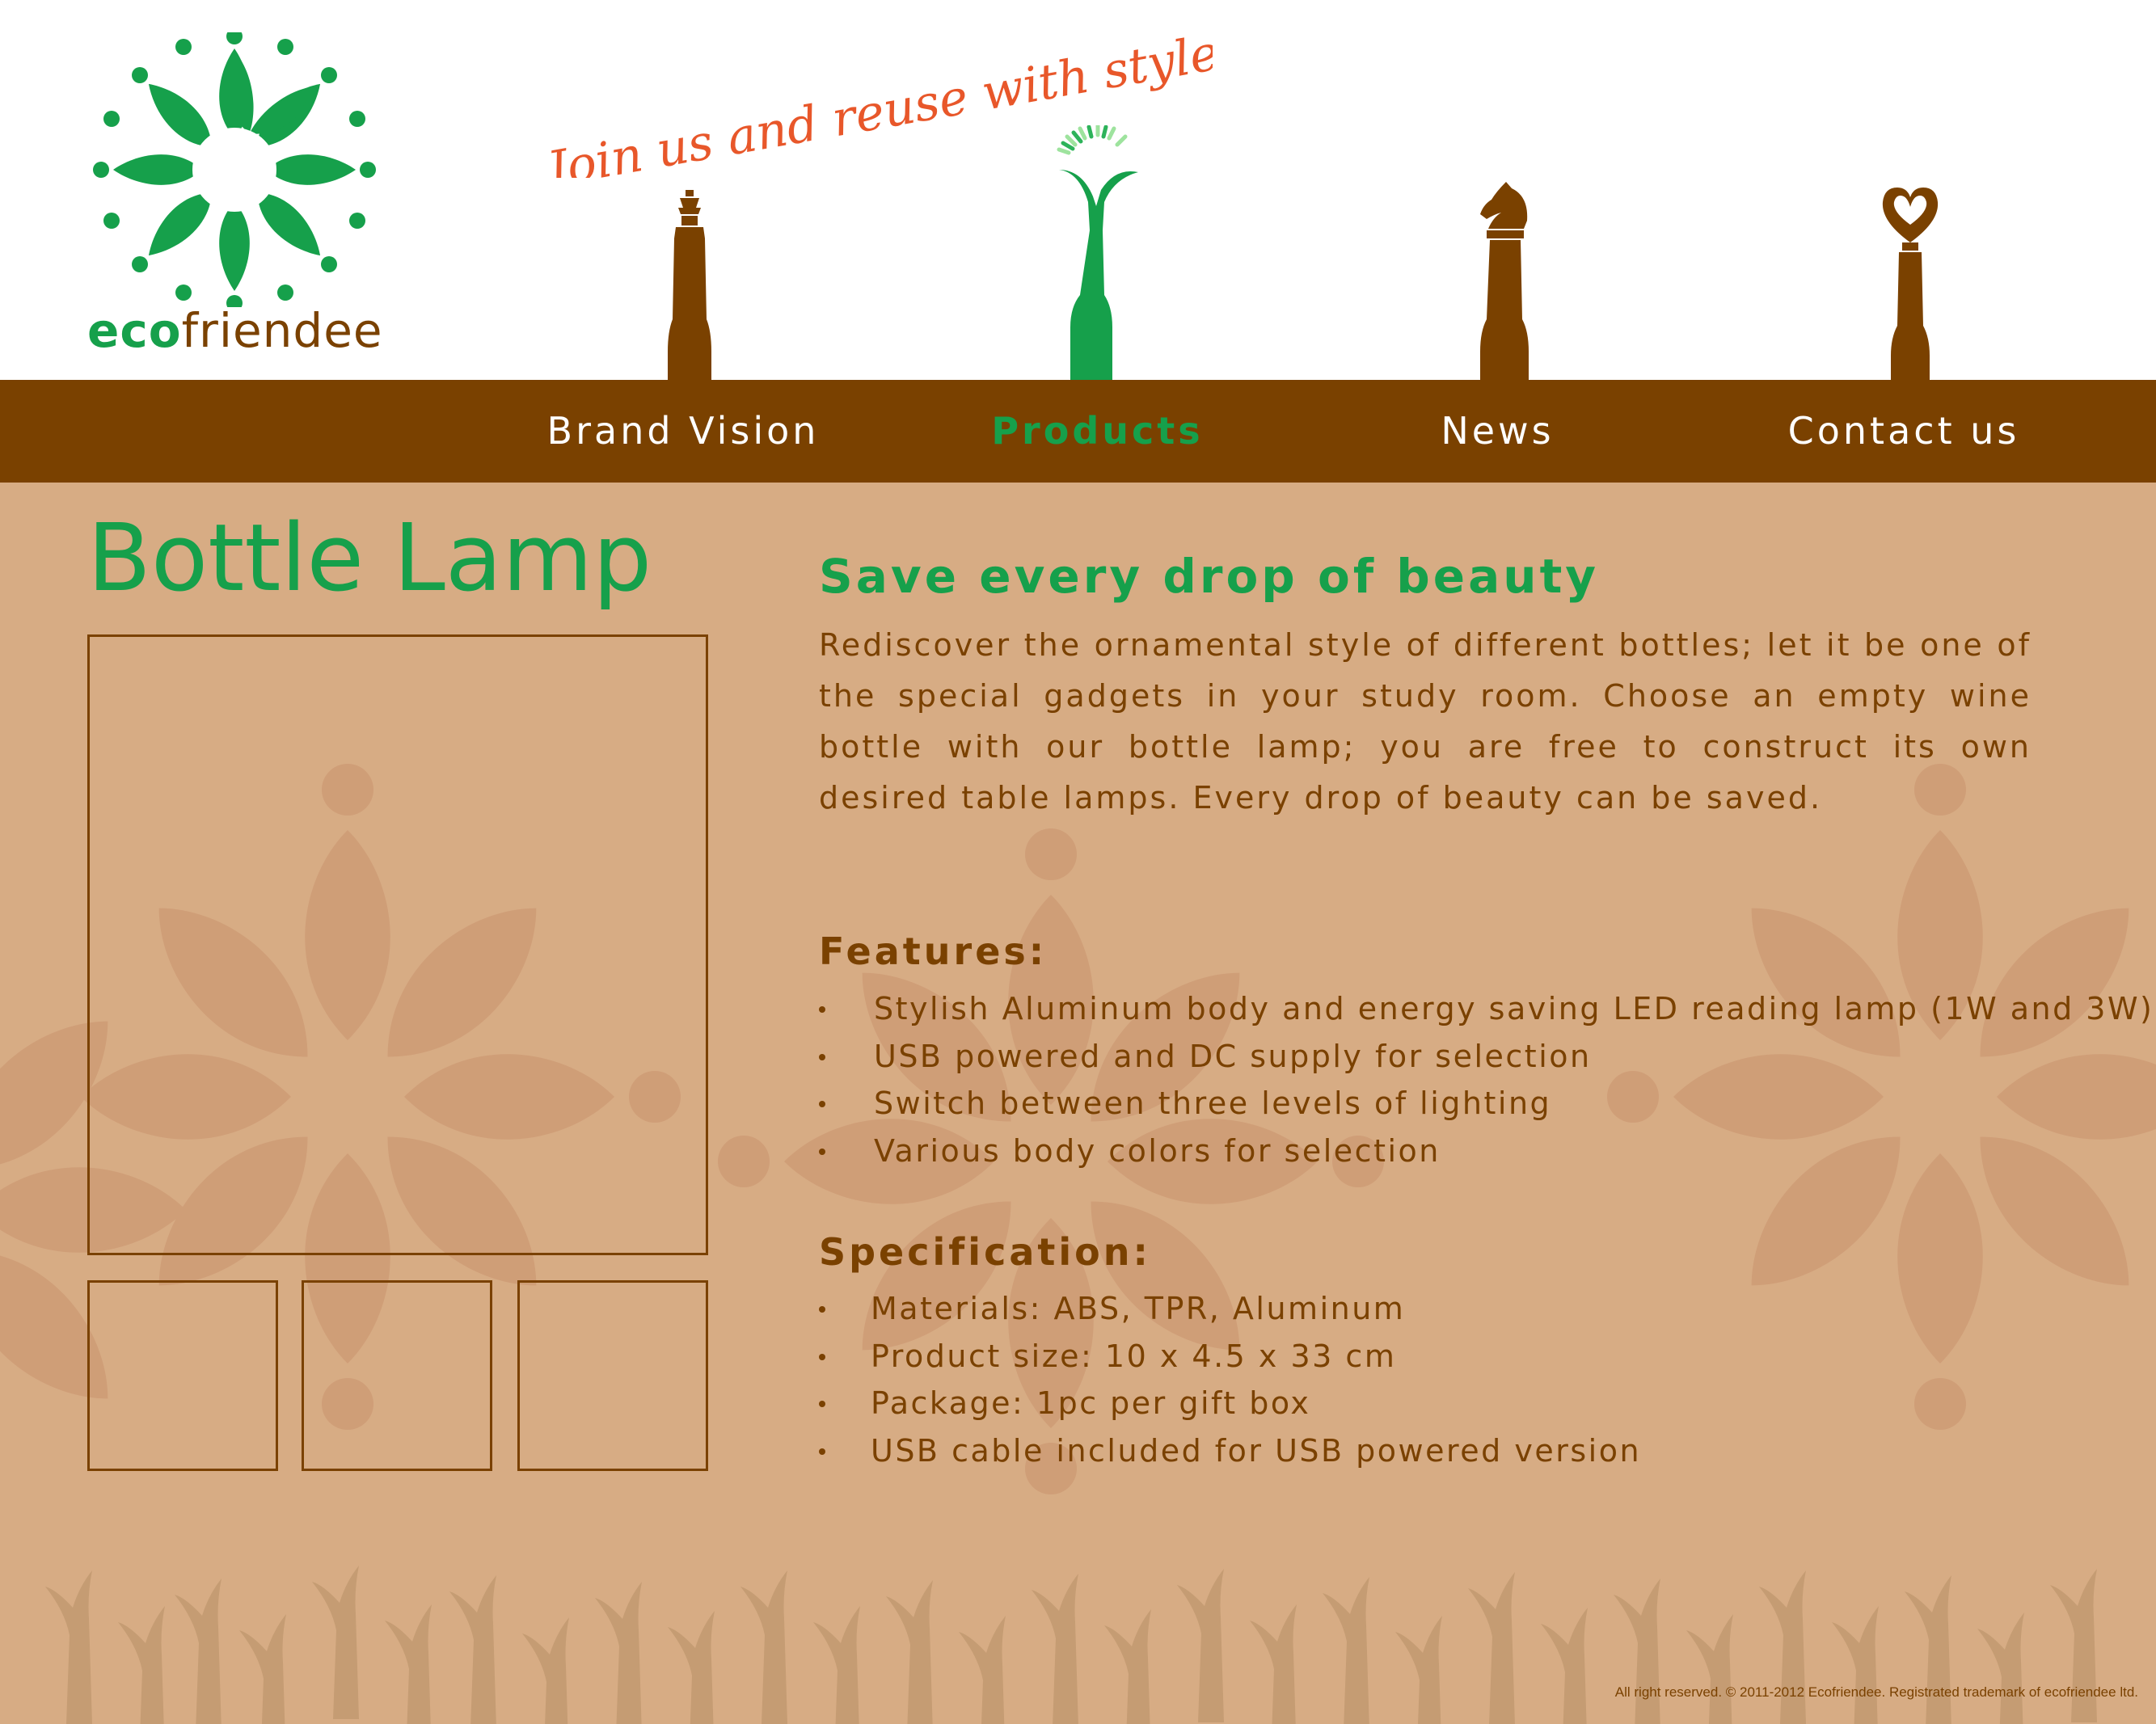  Describe the element at coordinates (1213, 1103) in the screenshot. I see `feature-text: Switch between three levels of lighting` at that location.